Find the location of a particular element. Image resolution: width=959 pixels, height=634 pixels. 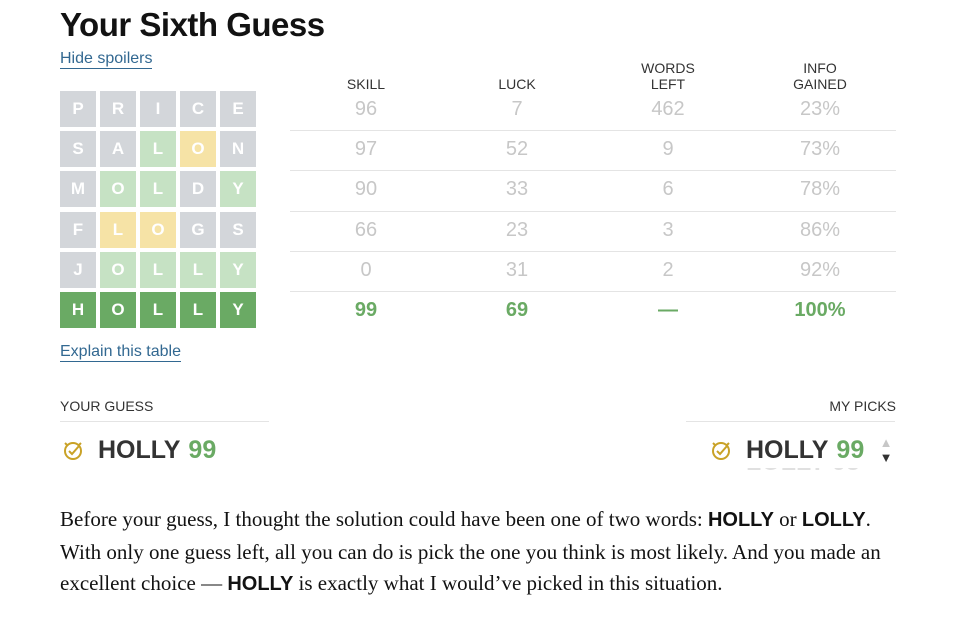

next-pick-peek: LOLLY 95 is located at coordinates (810, 472).